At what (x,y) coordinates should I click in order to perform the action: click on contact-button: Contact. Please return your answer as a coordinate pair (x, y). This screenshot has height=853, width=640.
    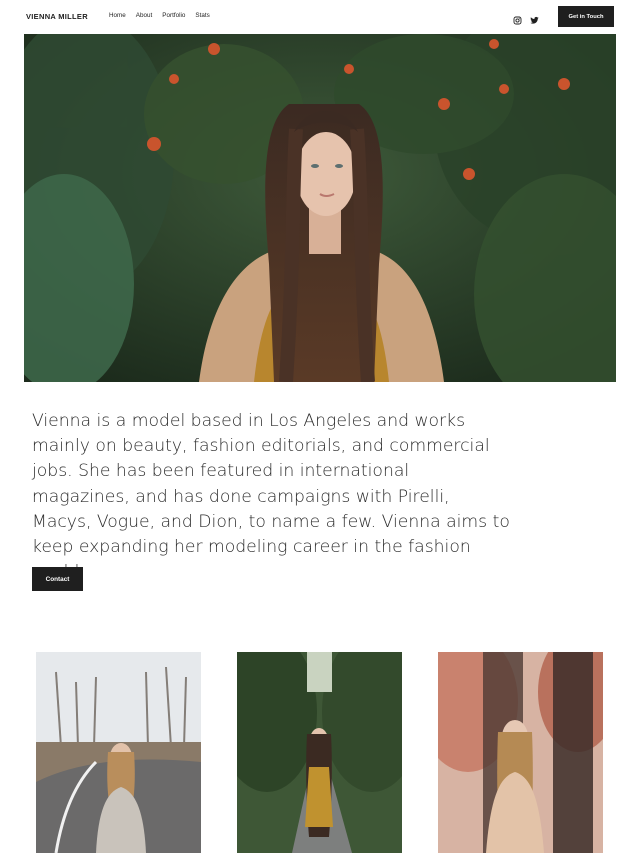
    Looking at the image, I should click on (57, 579).